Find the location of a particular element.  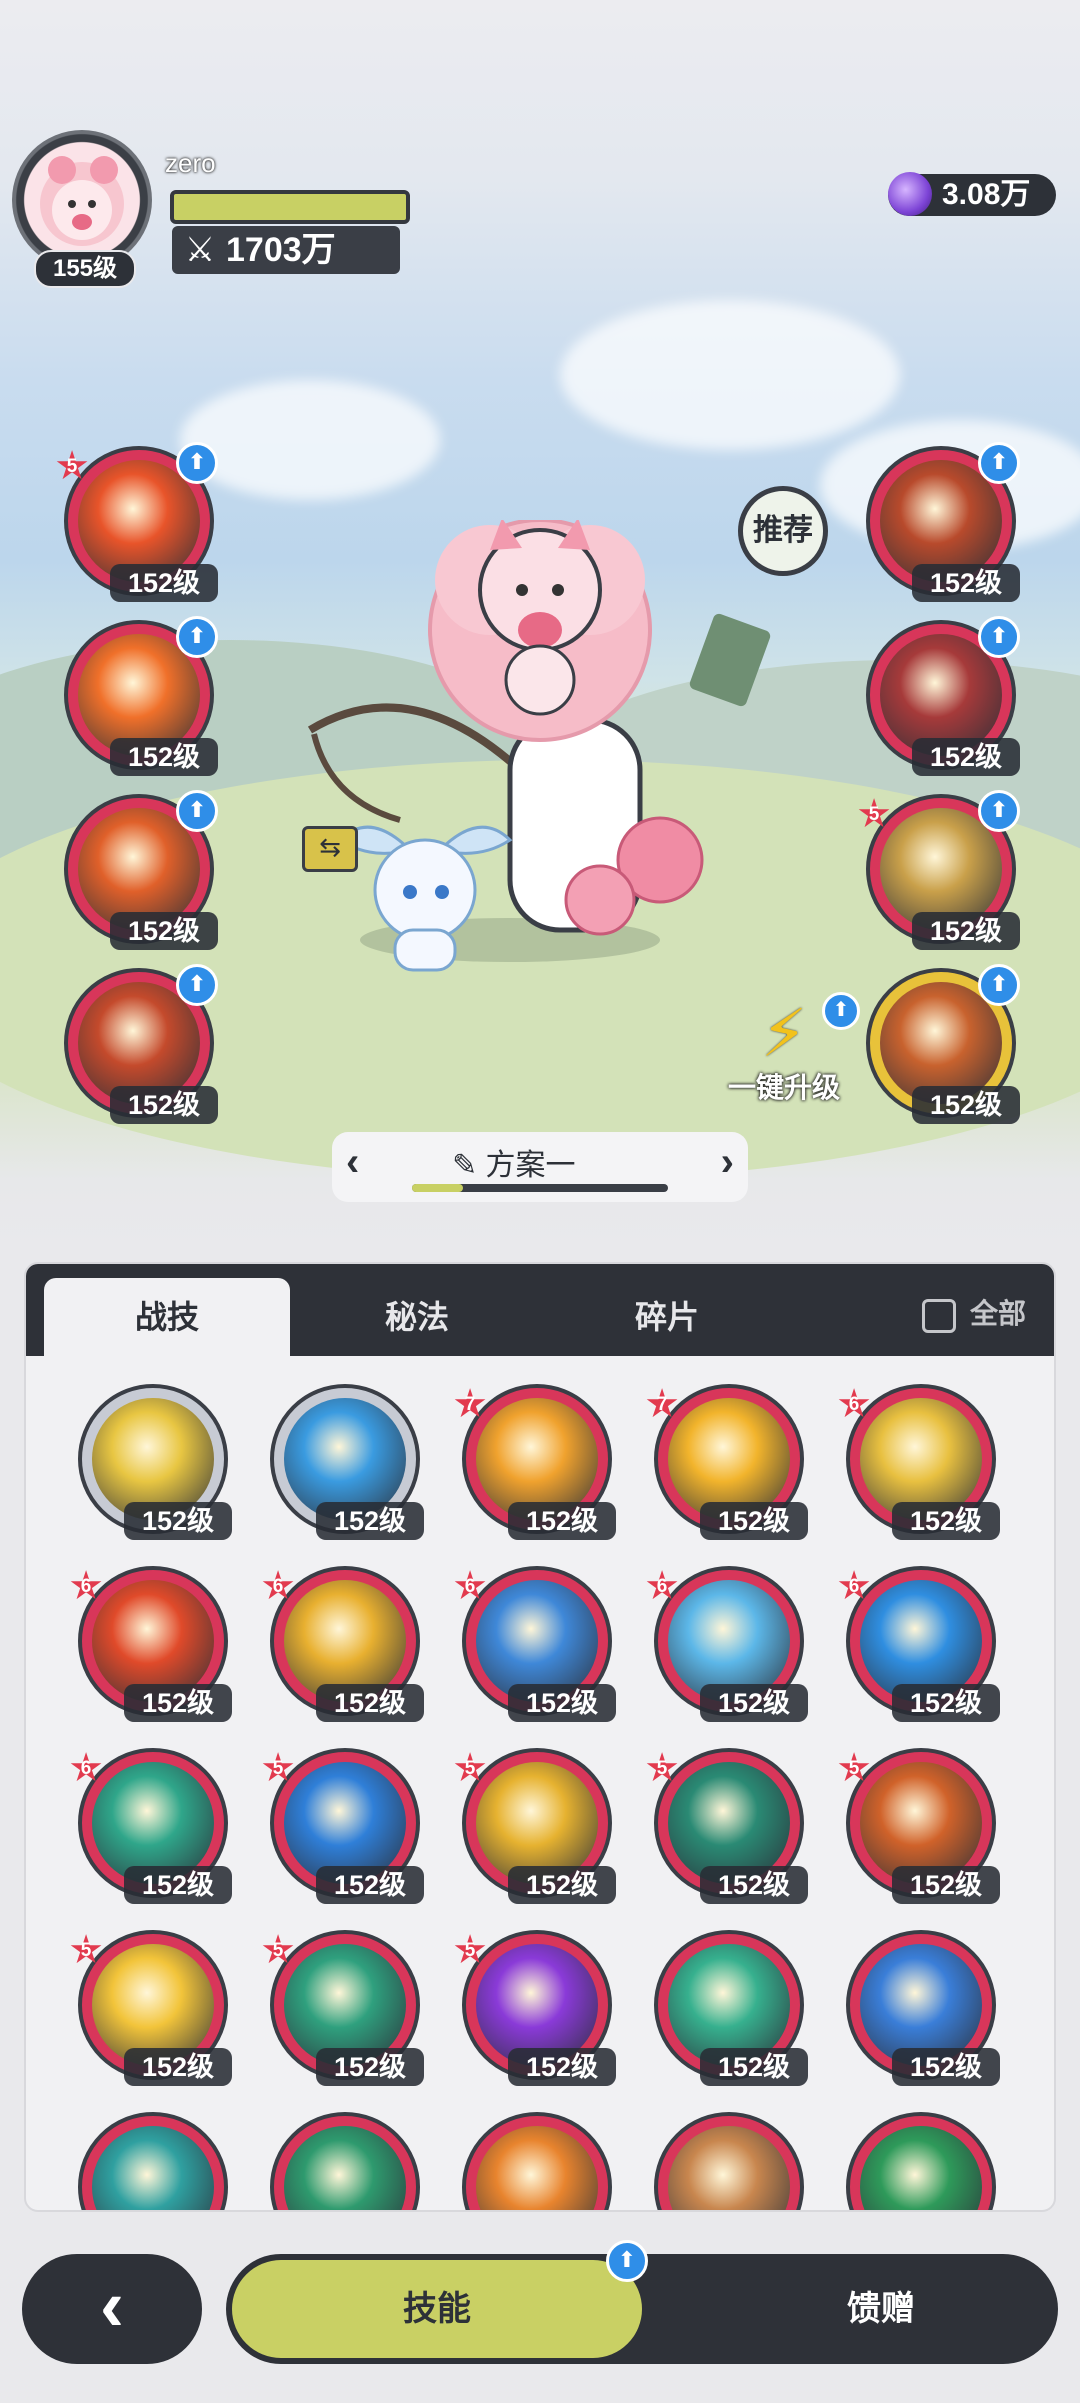

bottom-navigation: 技能 ⬆ 馈赠 is located at coordinates (642, 2302).